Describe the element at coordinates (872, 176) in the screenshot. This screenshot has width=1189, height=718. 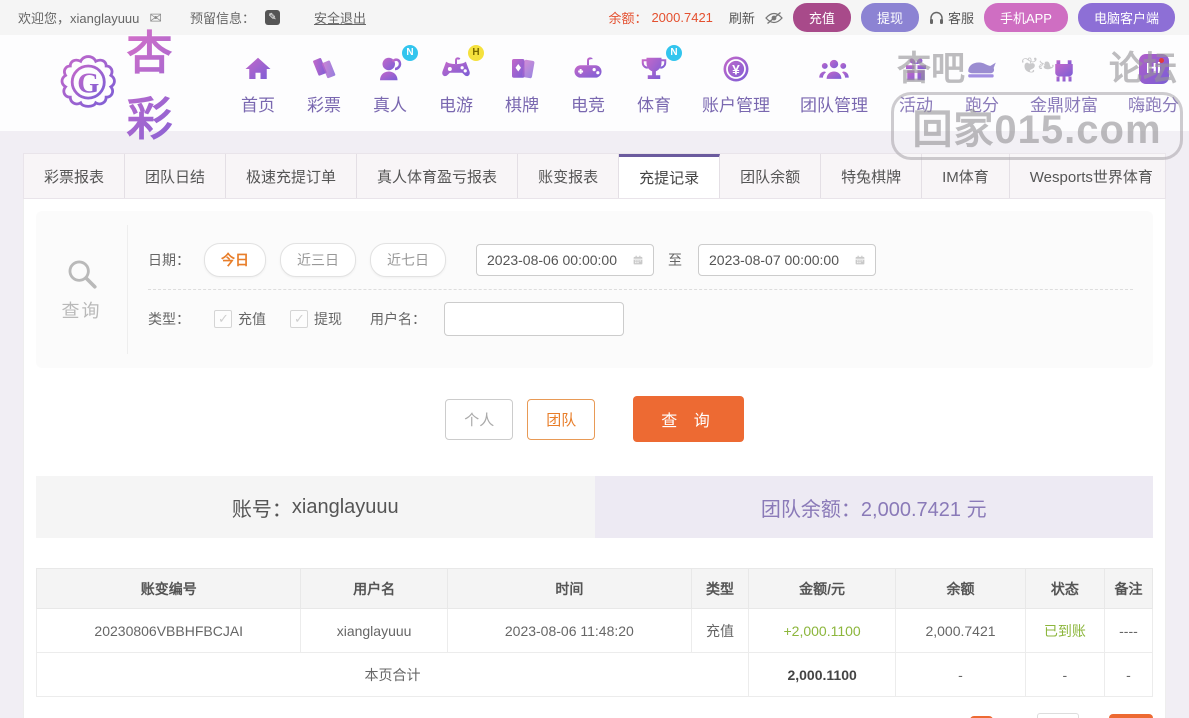
I see `tab-tetu-cards: 特兔棋牌` at that location.